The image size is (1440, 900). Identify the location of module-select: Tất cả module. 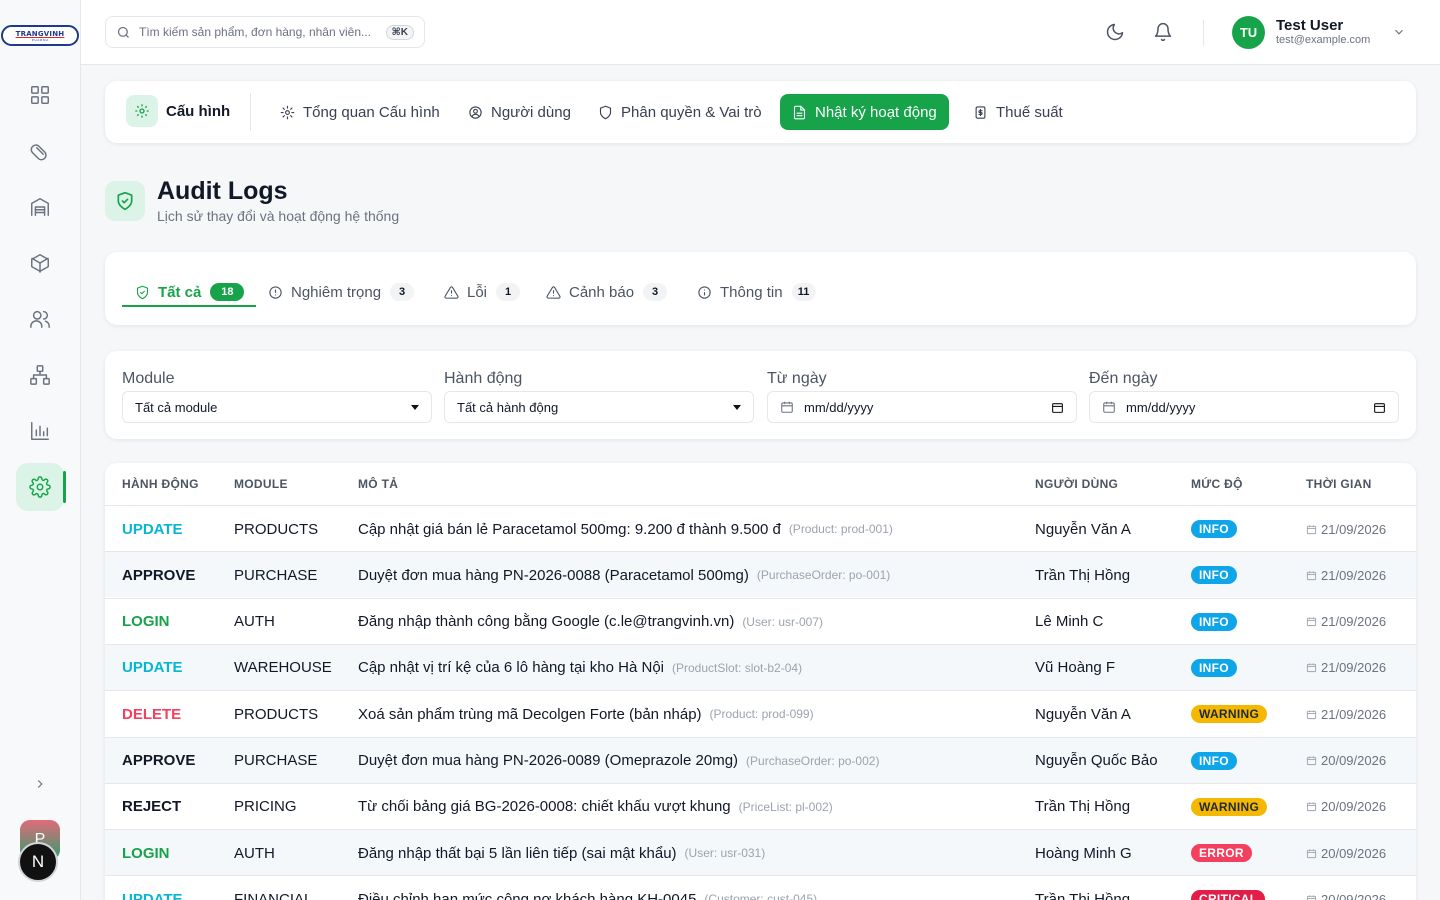
(277, 407).